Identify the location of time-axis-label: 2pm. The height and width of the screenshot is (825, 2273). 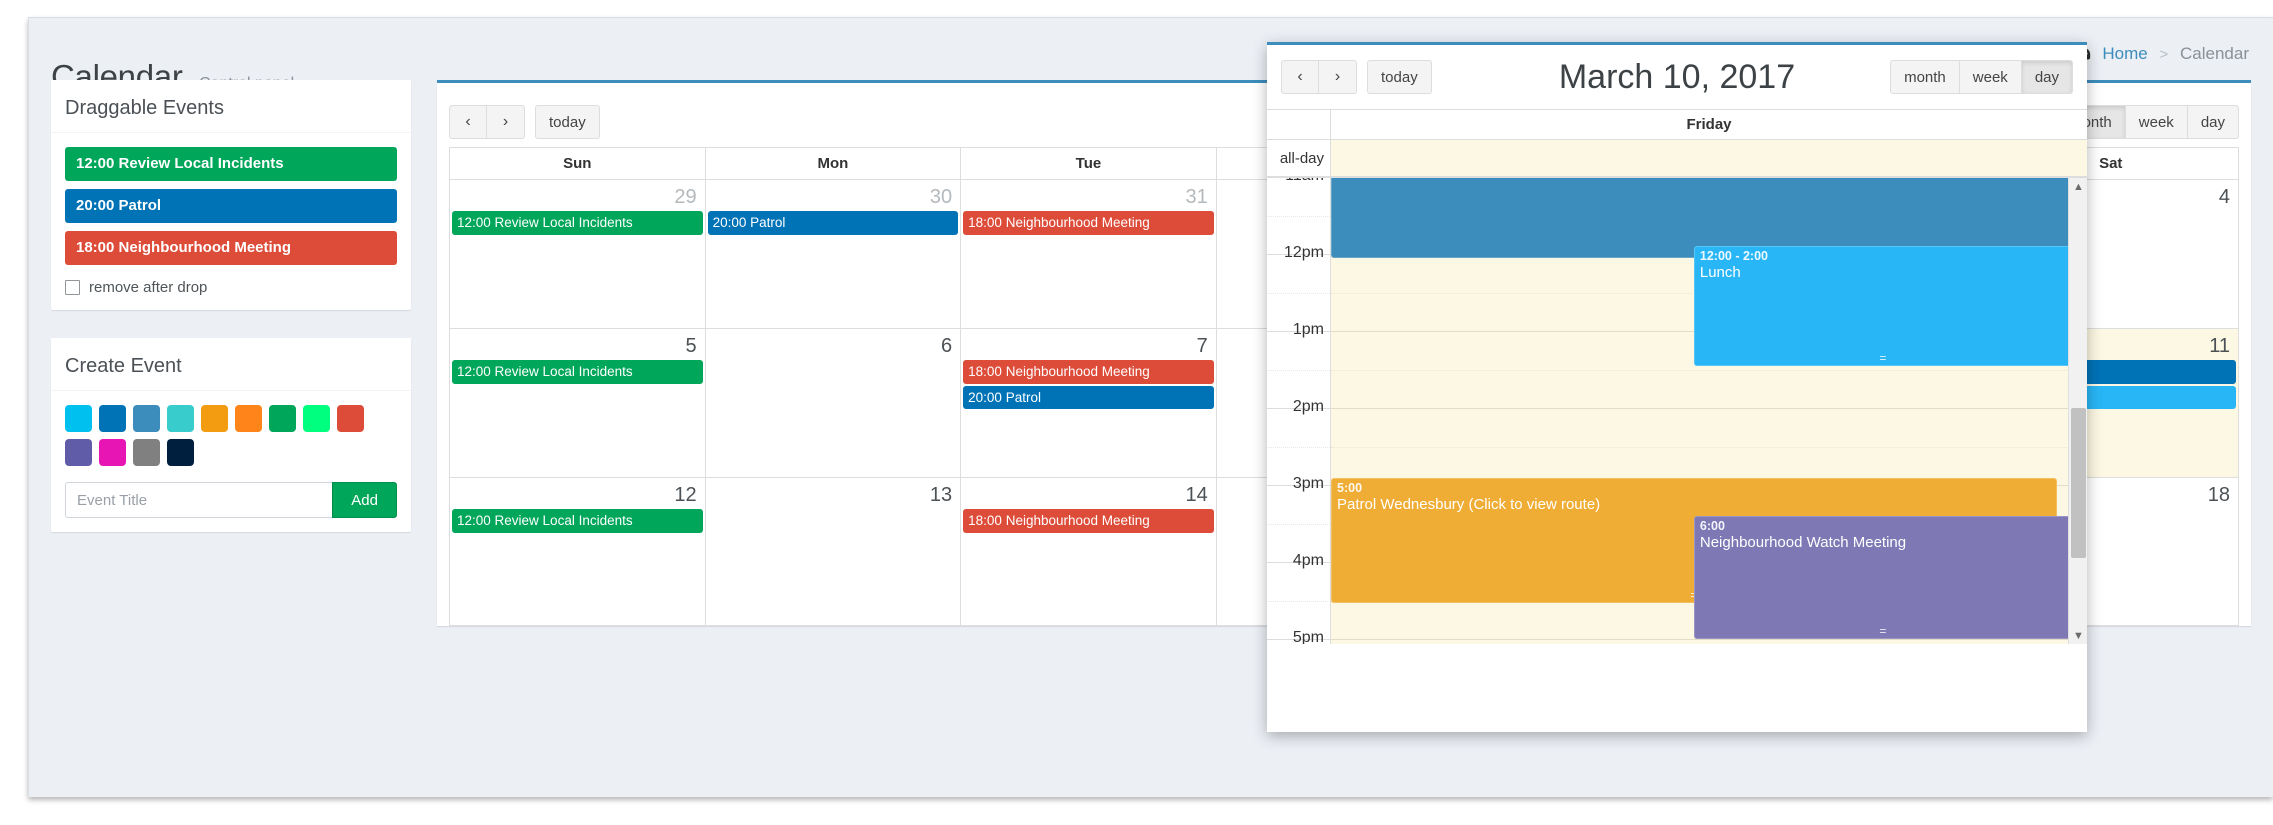
(1308, 406).